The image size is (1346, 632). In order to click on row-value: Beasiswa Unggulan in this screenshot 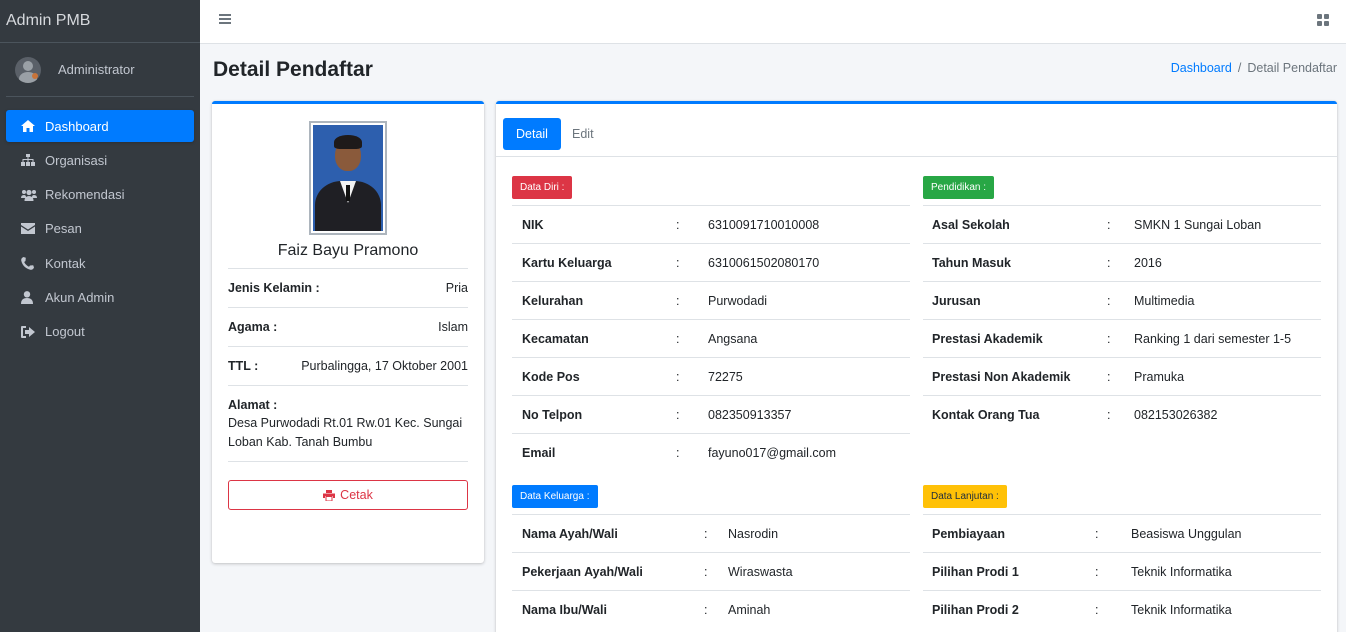, I will do `click(1186, 534)`.